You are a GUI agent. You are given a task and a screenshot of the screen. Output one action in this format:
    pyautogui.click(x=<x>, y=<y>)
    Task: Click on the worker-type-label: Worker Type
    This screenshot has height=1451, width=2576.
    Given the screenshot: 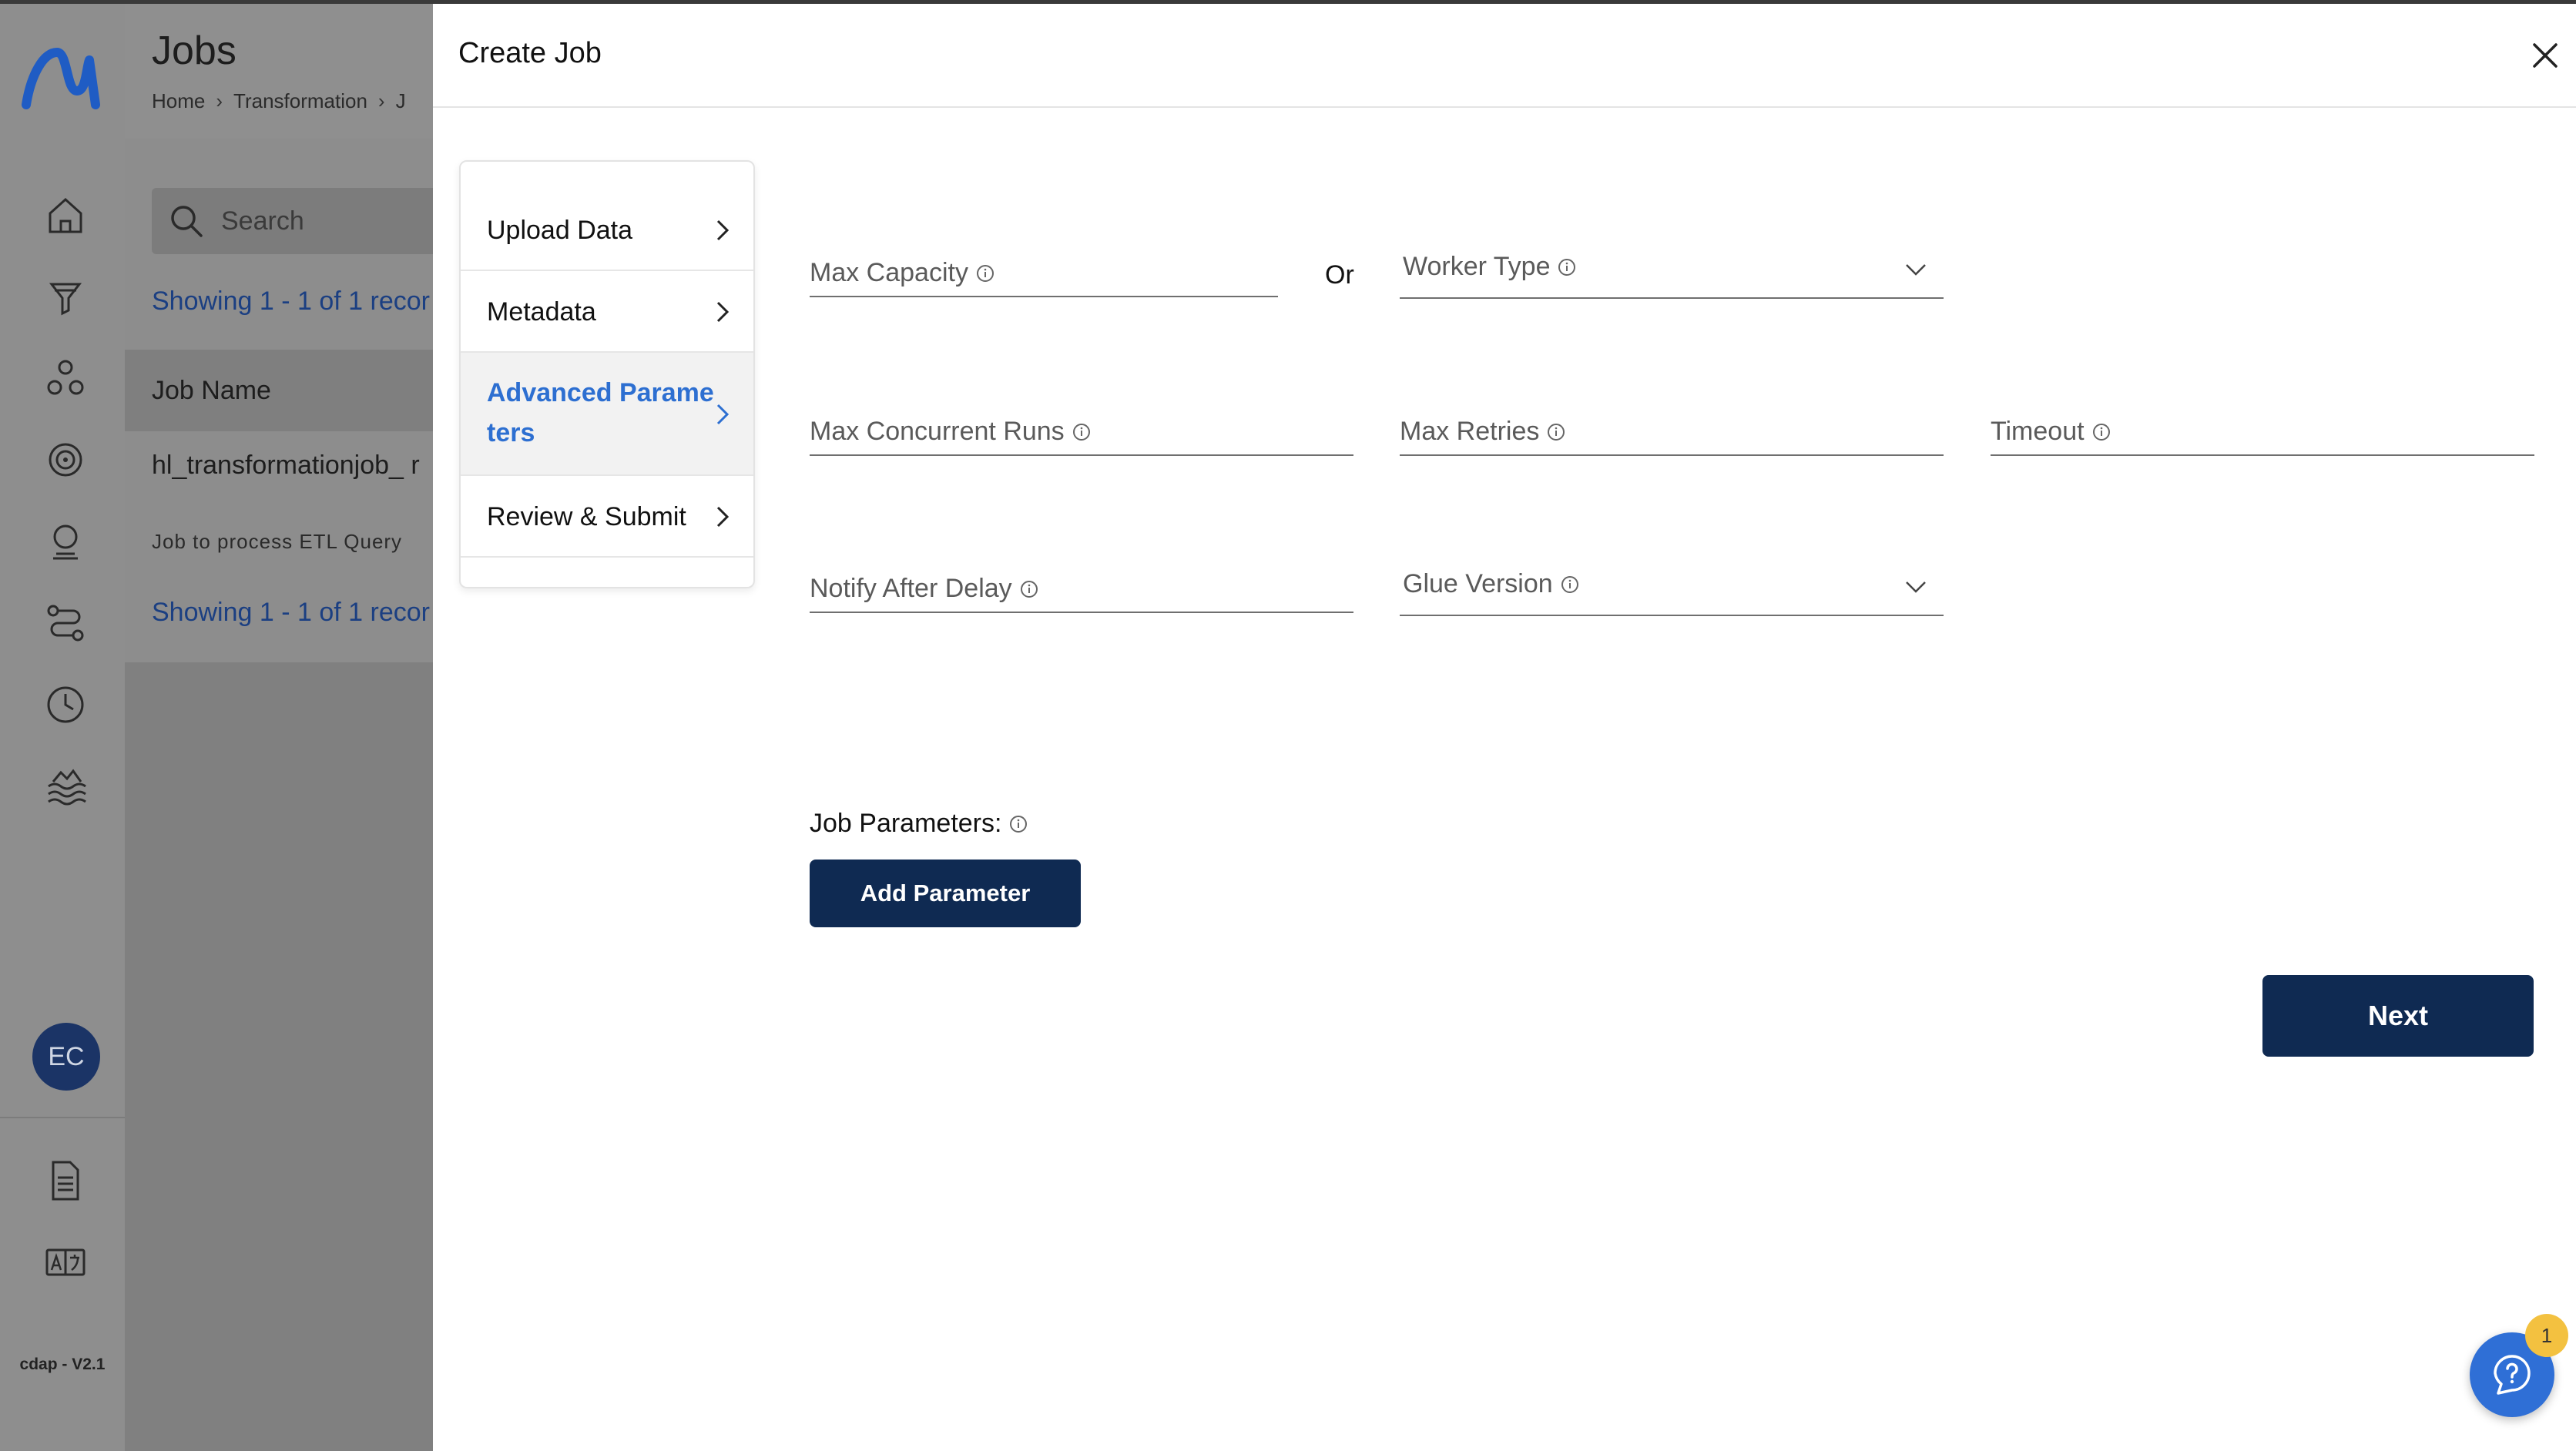 What is the action you would take?
    pyautogui.click(x=1477, y=266)
    